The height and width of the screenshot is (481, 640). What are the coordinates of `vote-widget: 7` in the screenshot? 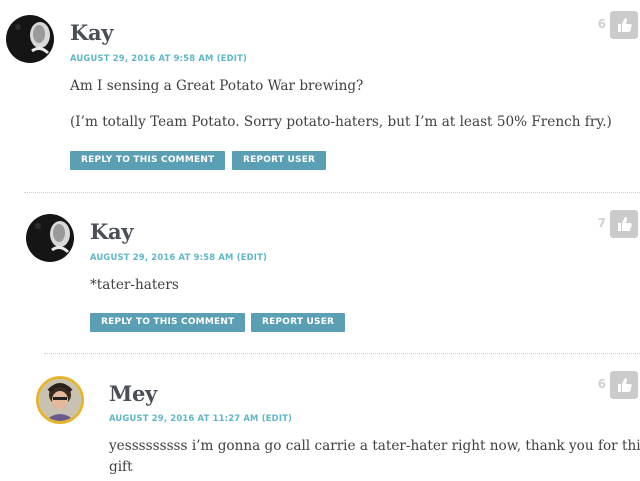 It's located at (609, 224).